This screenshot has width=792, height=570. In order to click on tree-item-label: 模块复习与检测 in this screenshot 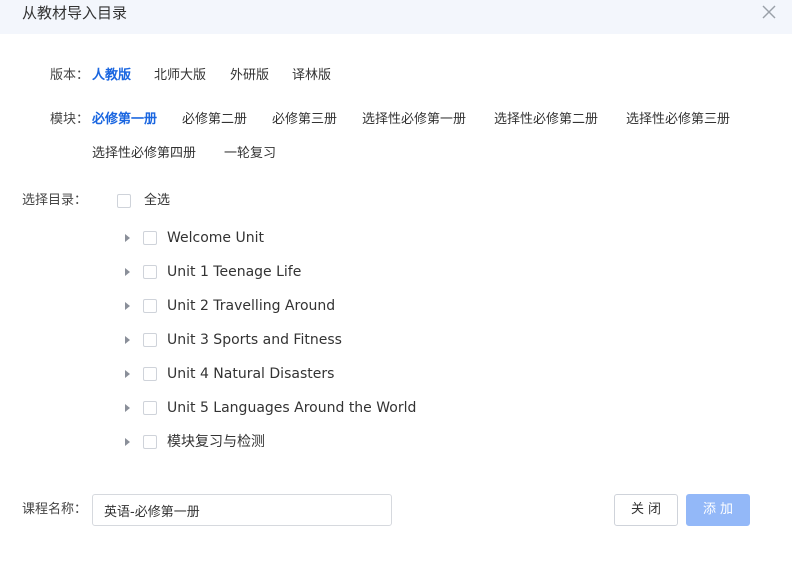, I will do `click(216, 442)`.